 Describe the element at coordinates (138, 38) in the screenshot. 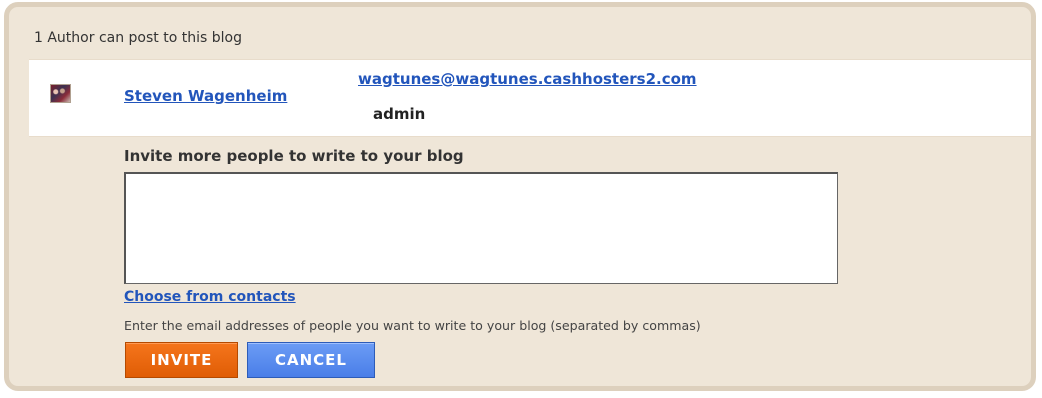

I see `authors-count-text: 1 Author can post to this blog` at that location.